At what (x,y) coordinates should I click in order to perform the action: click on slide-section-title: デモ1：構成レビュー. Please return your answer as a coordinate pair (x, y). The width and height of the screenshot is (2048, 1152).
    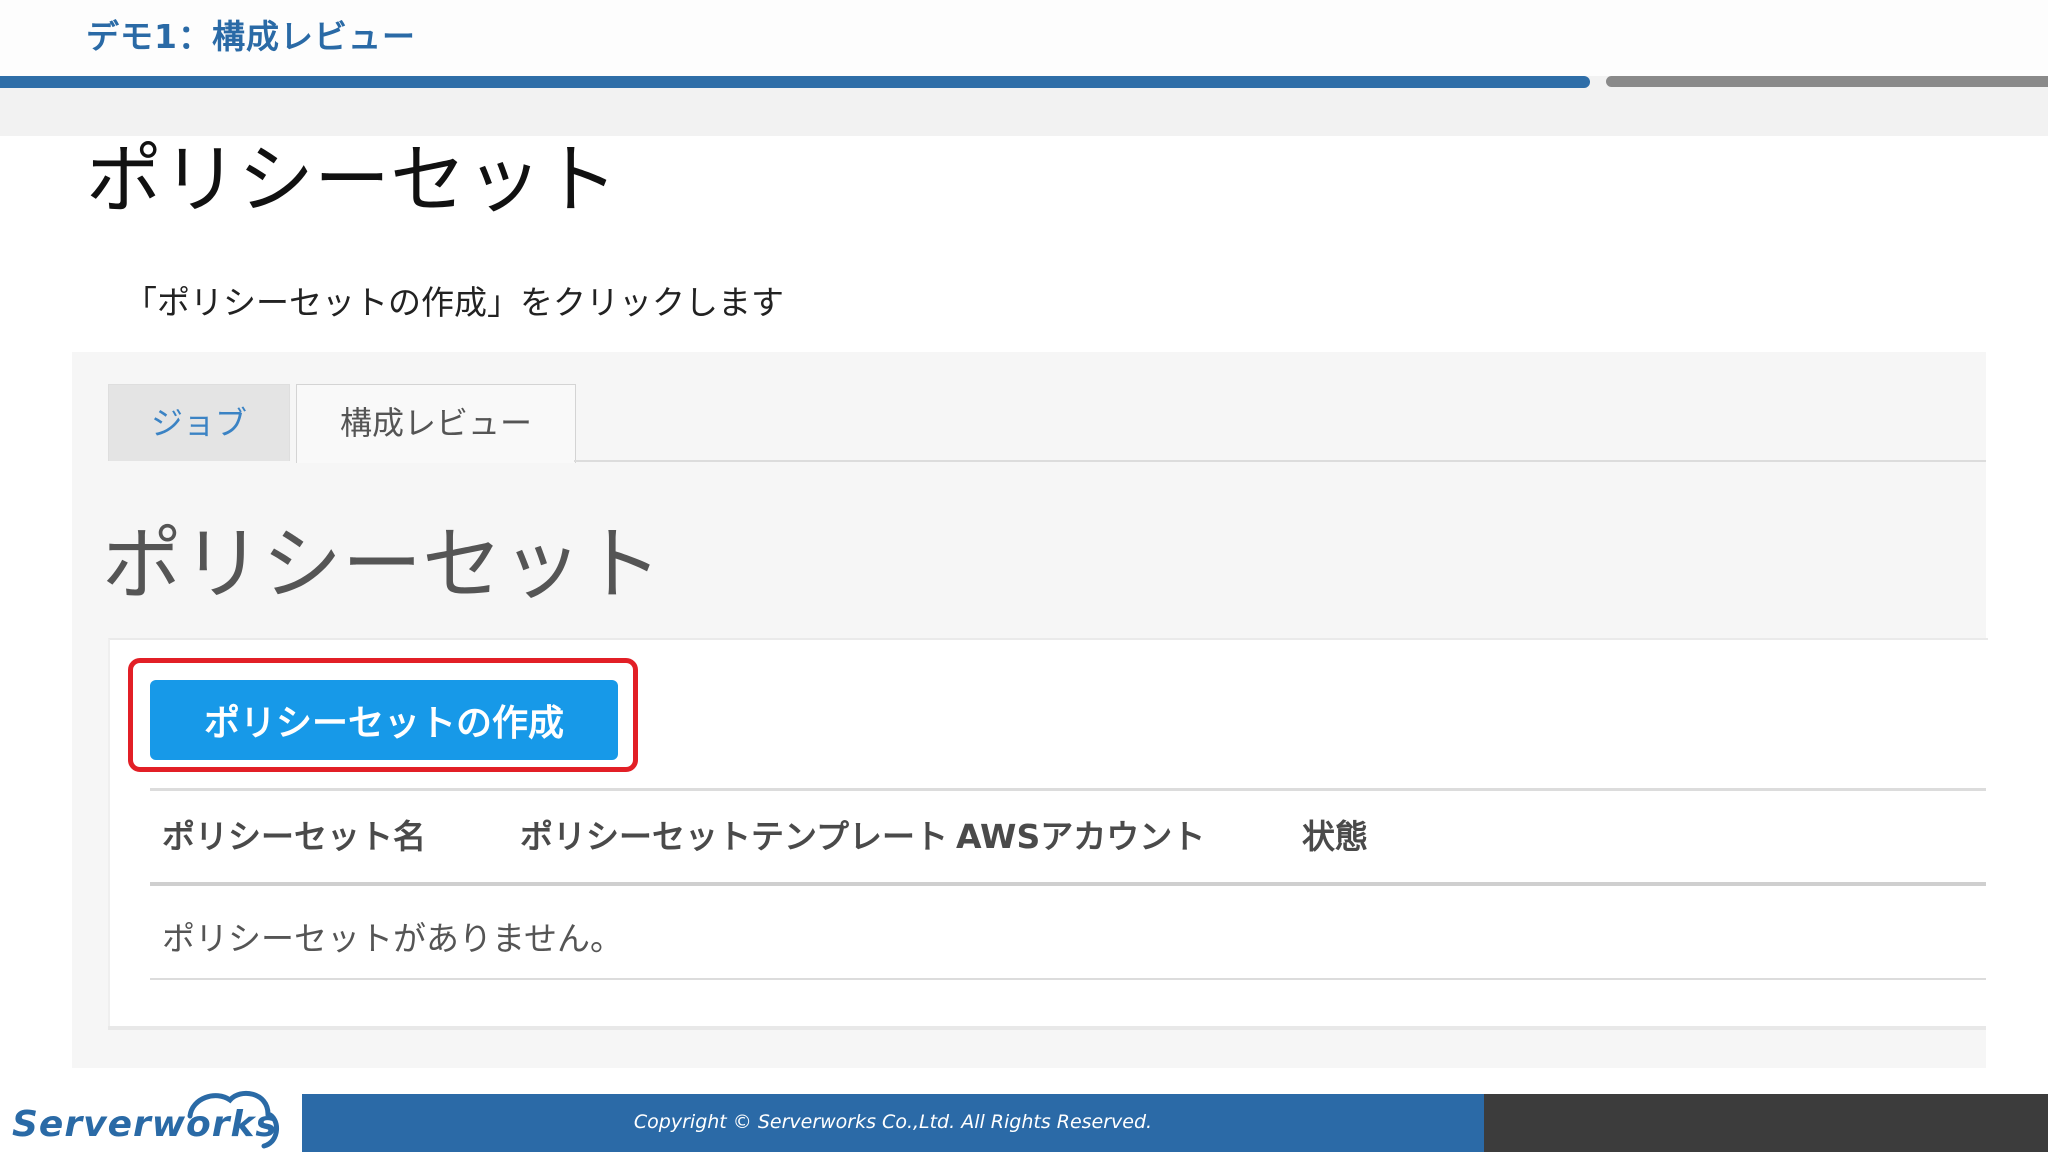
    Looking at the image, I should click on (251, 36).